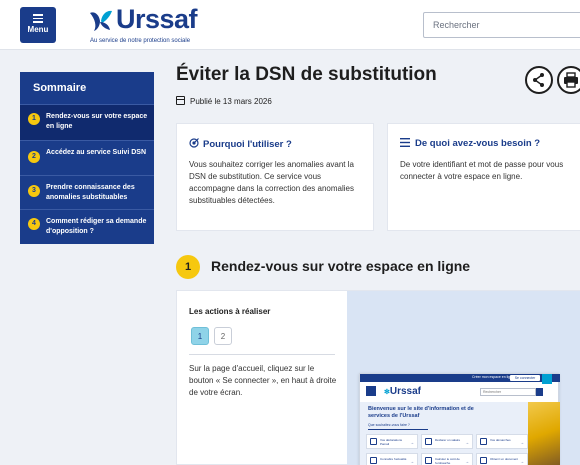 This screenshot has height=465, width=580. What do you see at coordinates (60, 88) in the screenshot?
I see `toc-title: Sommaire` at bounding box center [60, 88].